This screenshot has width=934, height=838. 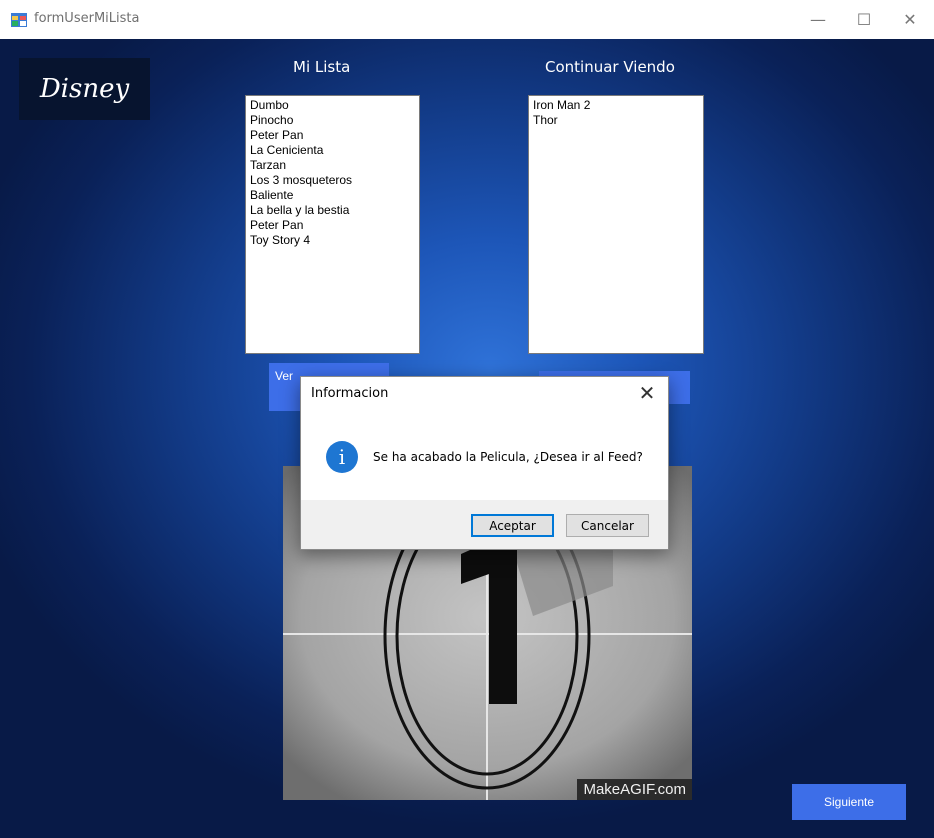 I want to click on title-bar: formUserMiLista — ☐ ✕, so click(x=467, y=19).